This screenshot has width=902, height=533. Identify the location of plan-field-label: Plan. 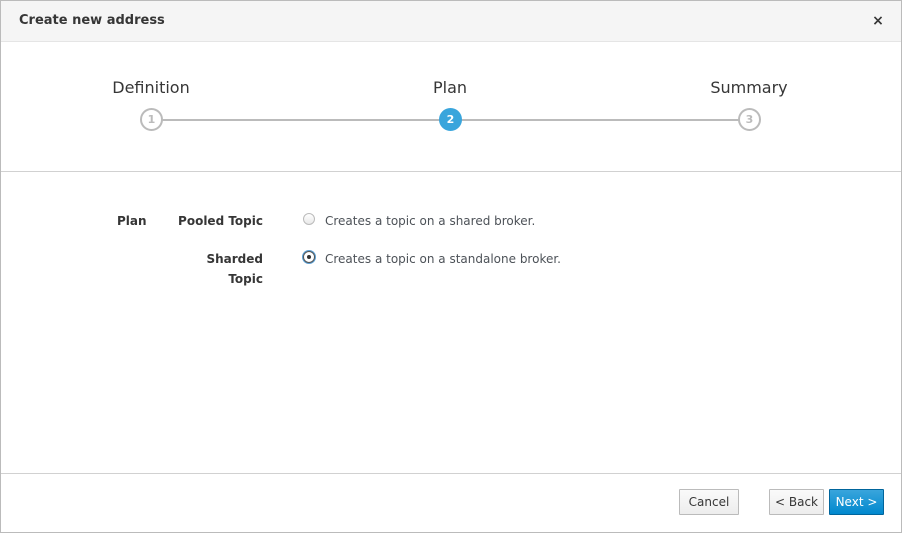
(132, 221).